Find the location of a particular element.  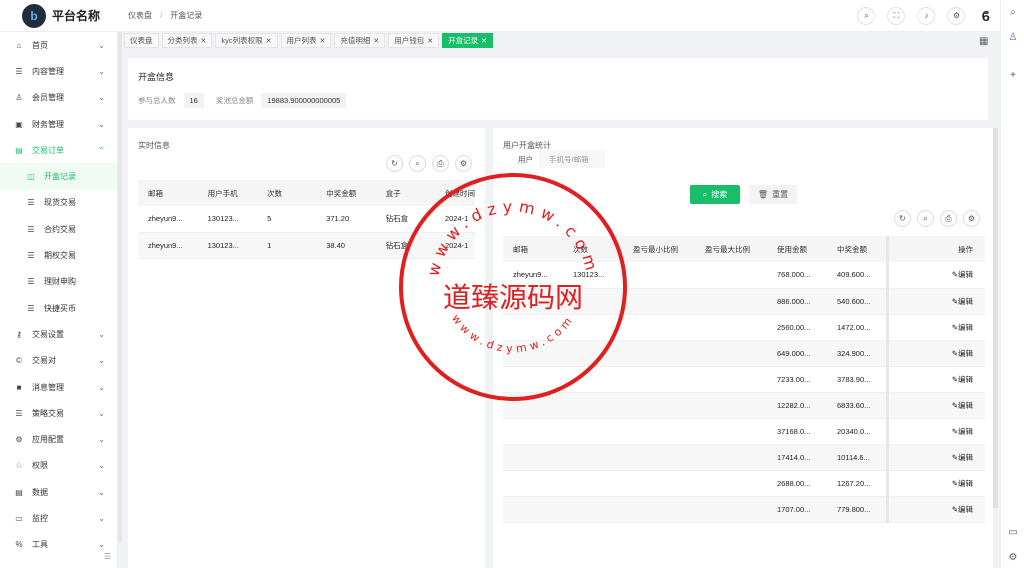

sidebar-item-members: ♙ 会员管理 ⌄ is located at coordinates (58, 98).